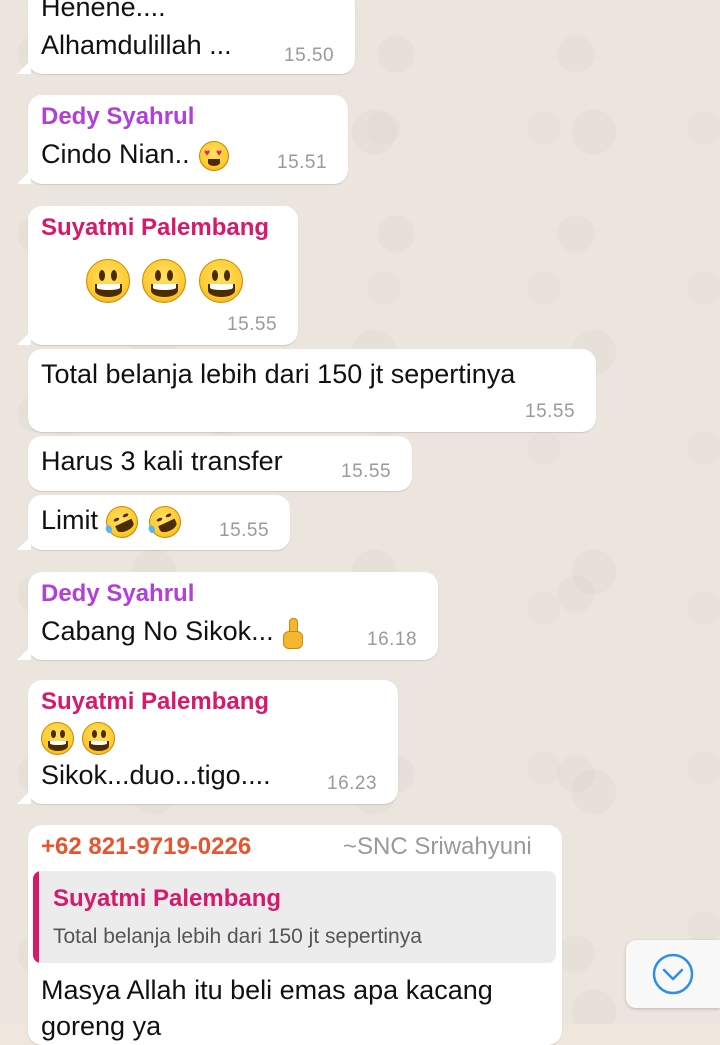  I want to click on message-time: 15.50, so click(309, 55).